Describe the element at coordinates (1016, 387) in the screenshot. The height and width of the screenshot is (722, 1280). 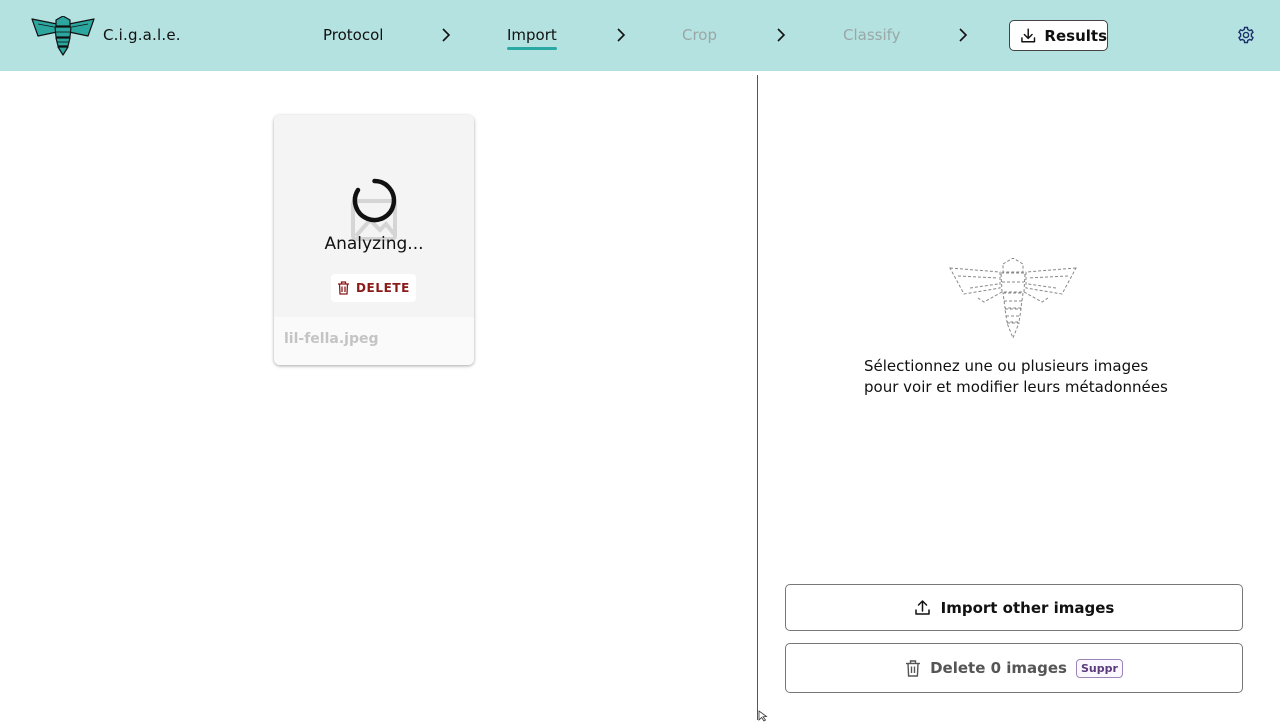
I see `hint-line-2: pour voir et modifier leurs métadonnées` at that location.